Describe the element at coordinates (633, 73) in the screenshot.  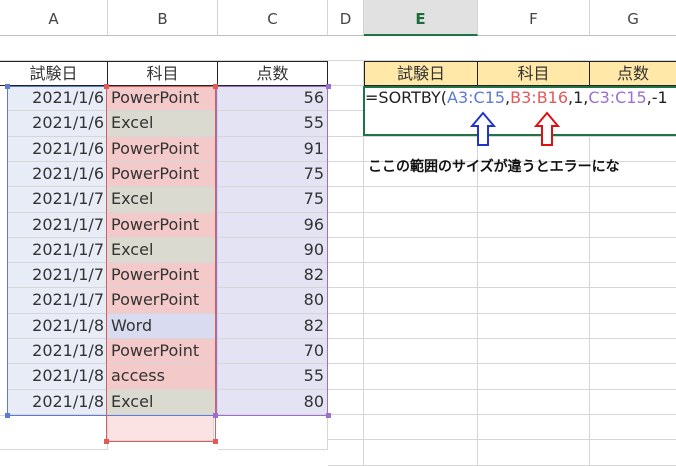
I see `result-header-score: 点数` at that location.